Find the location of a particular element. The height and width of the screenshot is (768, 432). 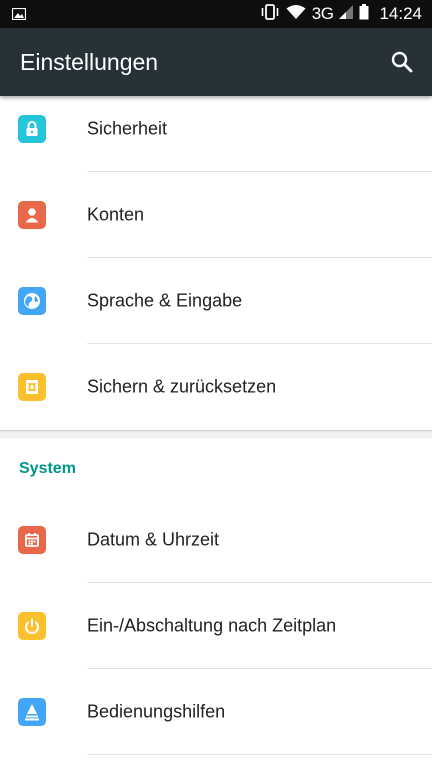

wifi-icon is located at coordinates (296, 14).